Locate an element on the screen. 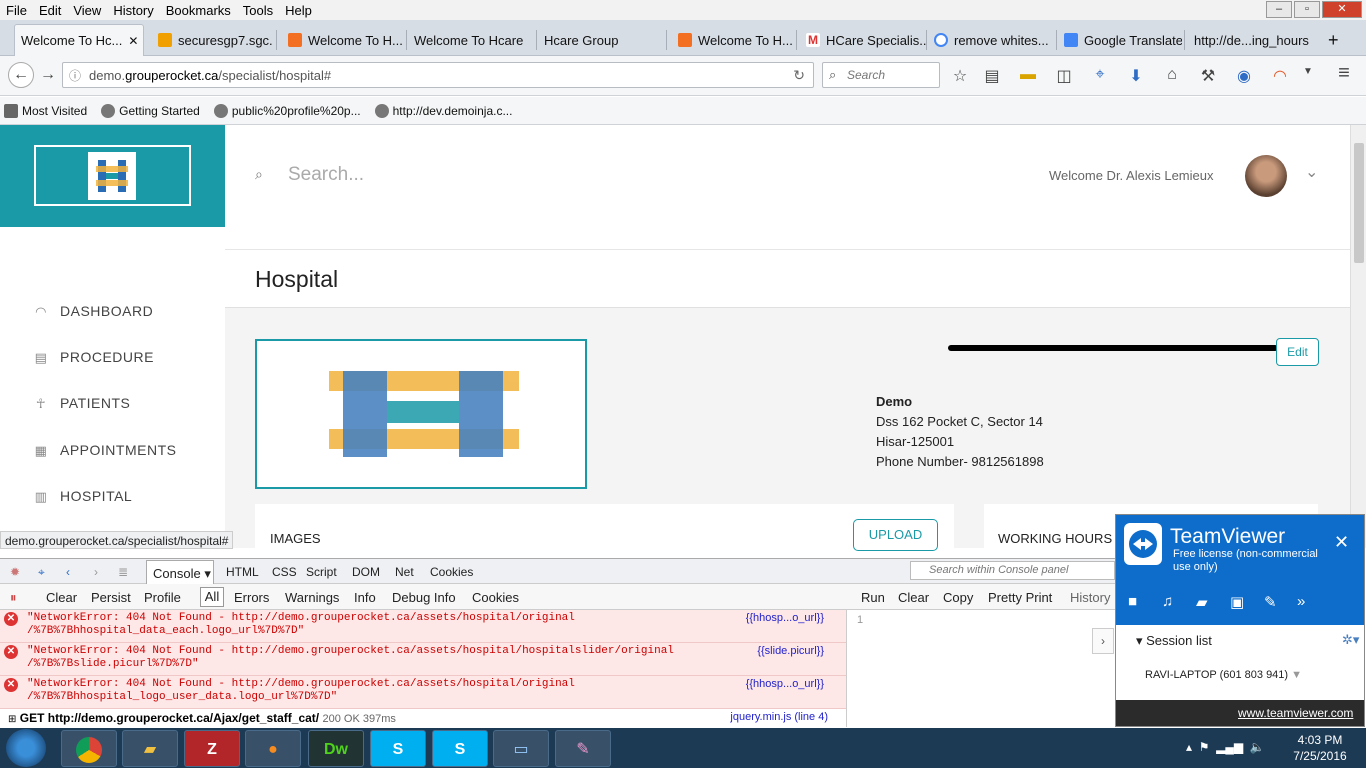 The image size is (1366, 768). forward-icon: › is located at coordinates (96, 572).